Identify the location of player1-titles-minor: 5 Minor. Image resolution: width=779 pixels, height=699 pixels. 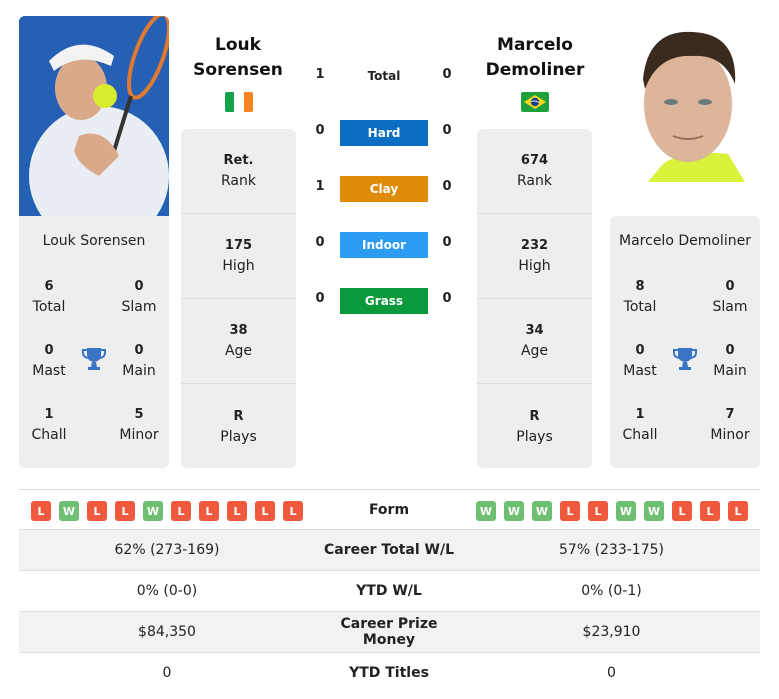
(139, 425).